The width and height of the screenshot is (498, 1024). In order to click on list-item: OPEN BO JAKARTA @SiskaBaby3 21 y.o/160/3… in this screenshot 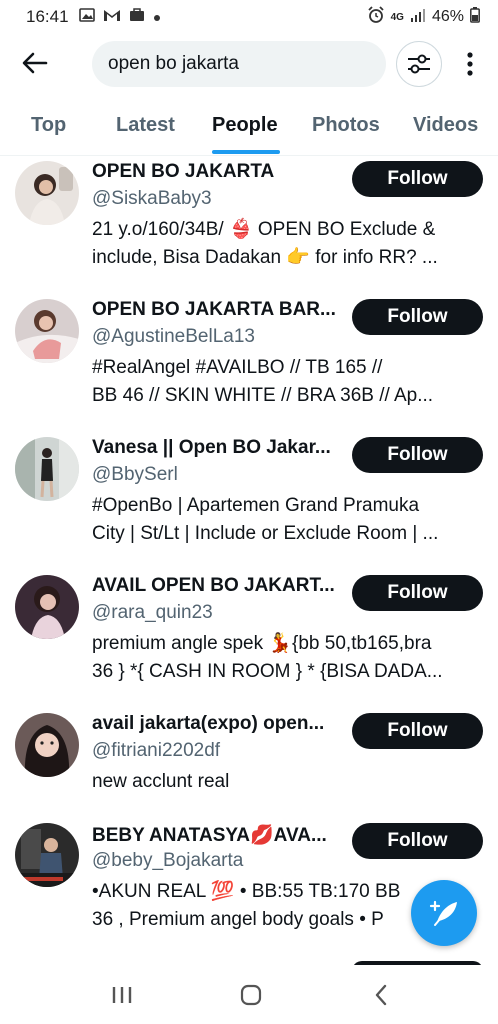, I will do `click(249, 226)`.